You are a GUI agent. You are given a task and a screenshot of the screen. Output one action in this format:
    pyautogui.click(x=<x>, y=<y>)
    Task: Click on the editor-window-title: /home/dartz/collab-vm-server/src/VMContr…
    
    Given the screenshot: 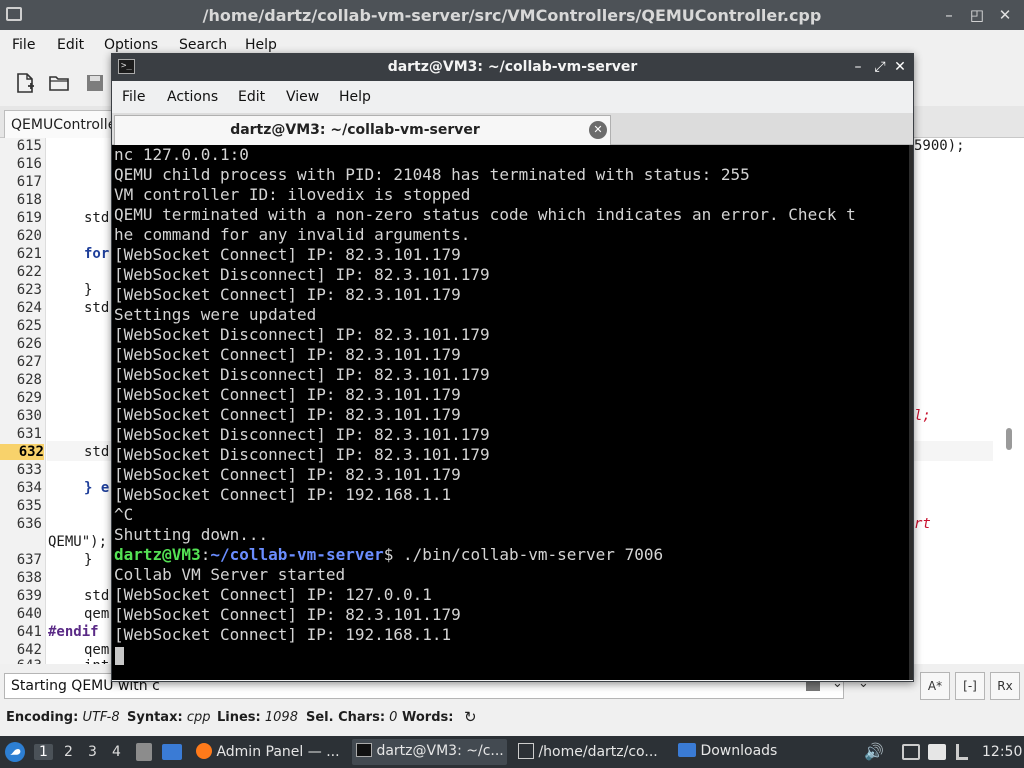 What is the action you would take?
    pyautogui.click(x=512, y=15)
    